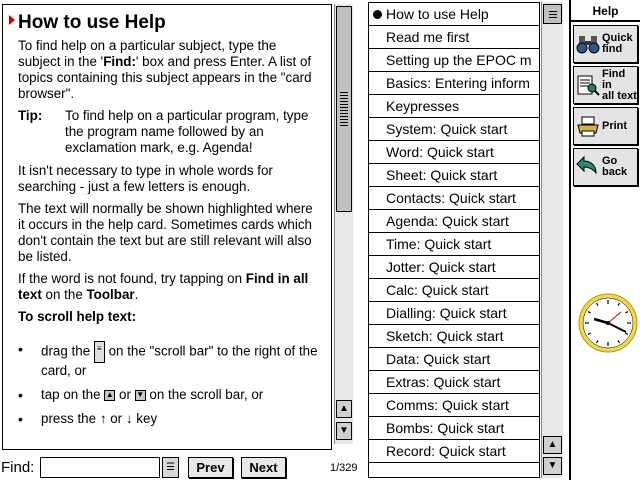  I want to click on tip-label: Tip:, so click(30, 115).